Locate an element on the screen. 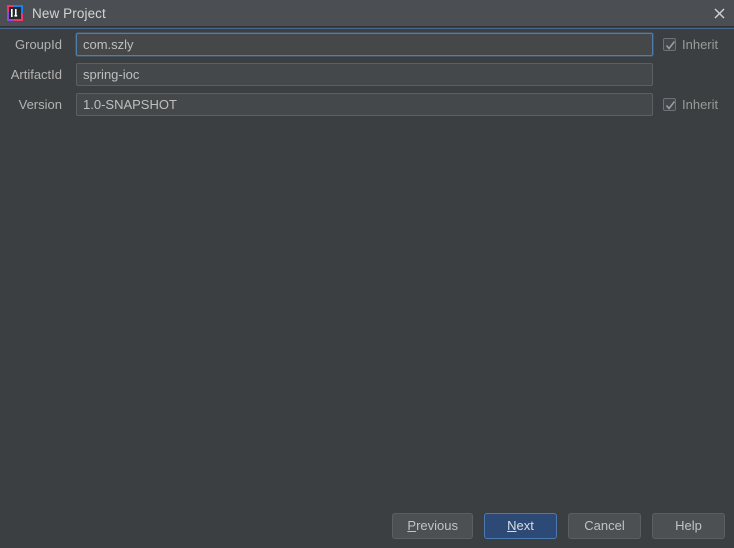  version-inherit-label: Inherit is located at coordinates (700, 104).